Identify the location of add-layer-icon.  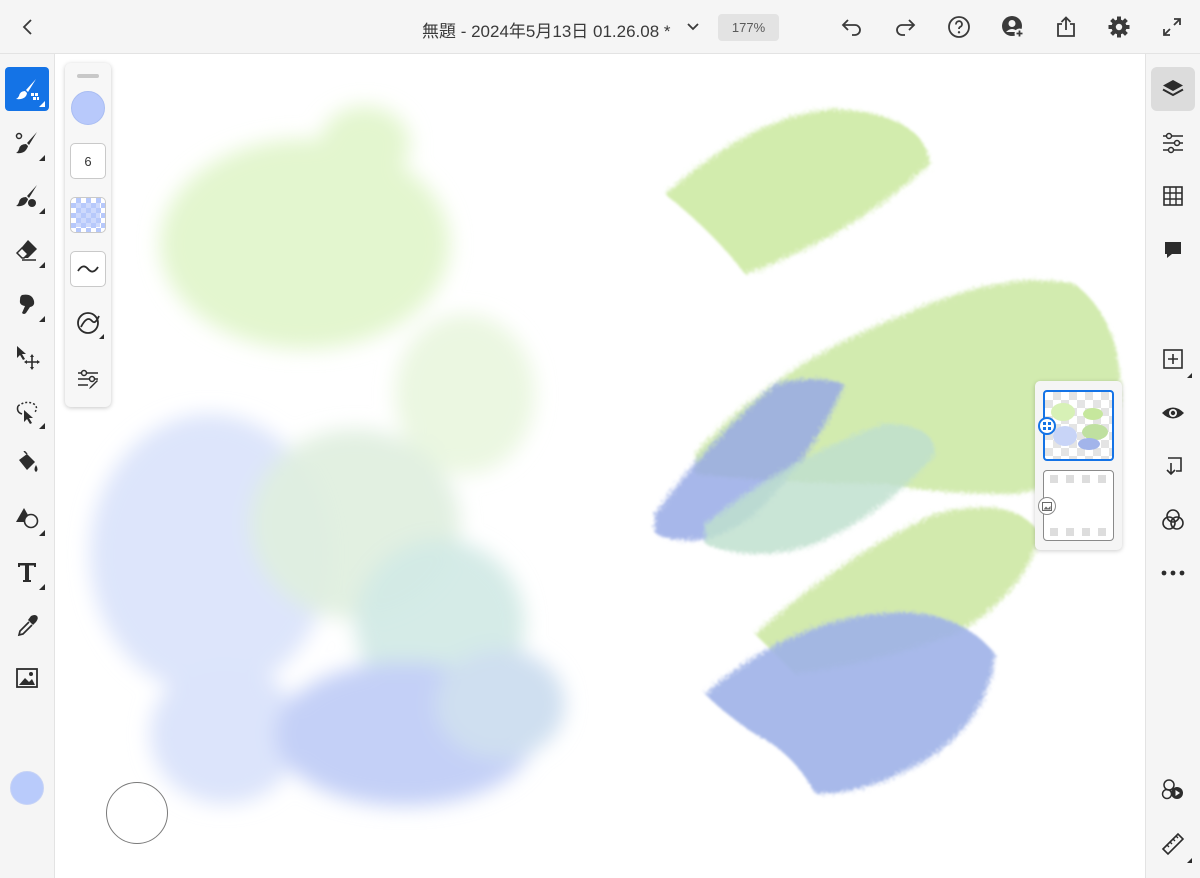
(1173, 359).